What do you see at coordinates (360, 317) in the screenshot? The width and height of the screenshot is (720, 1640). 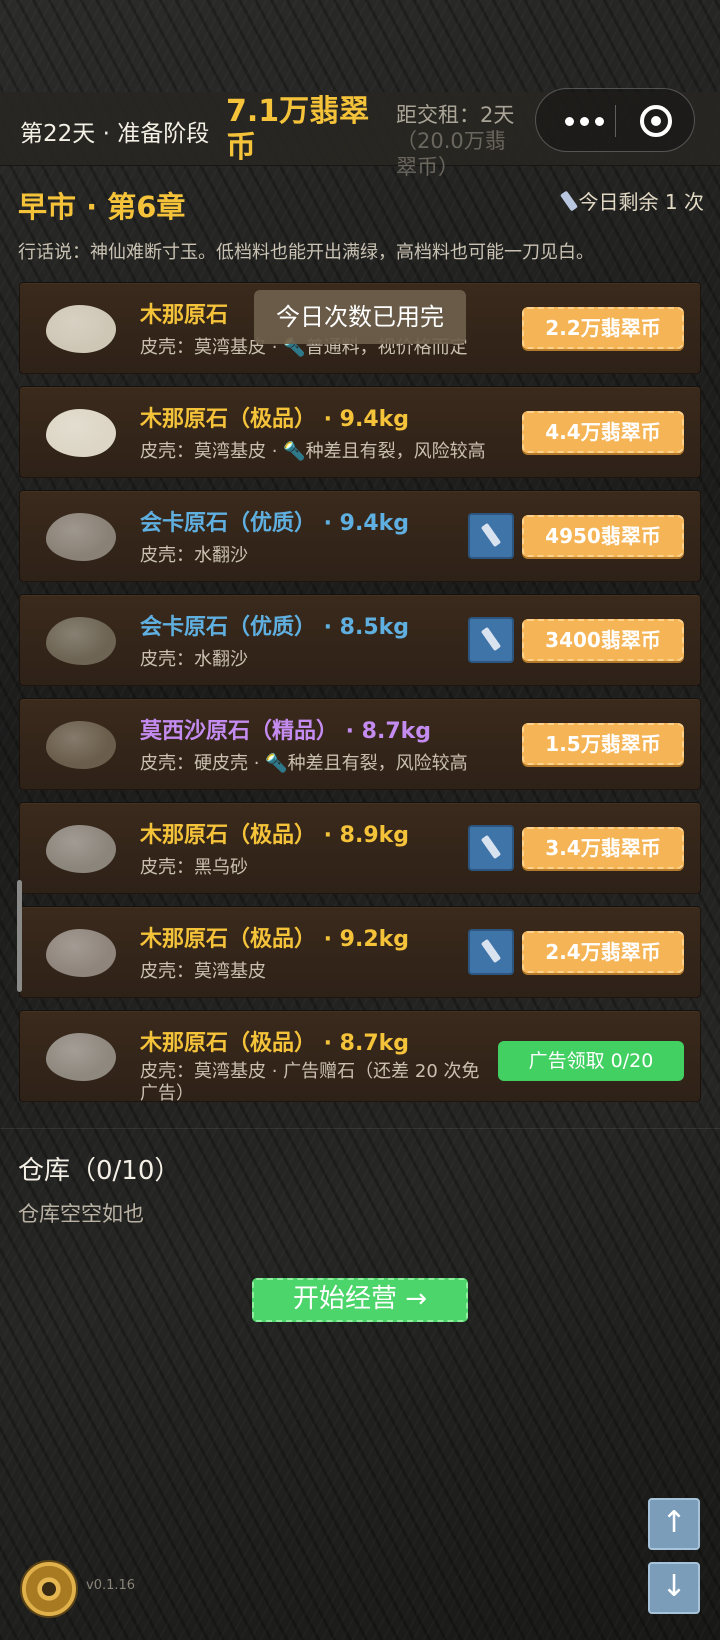 I see `toast-message: 今日次数已用完` at bounding box center [360, 317].